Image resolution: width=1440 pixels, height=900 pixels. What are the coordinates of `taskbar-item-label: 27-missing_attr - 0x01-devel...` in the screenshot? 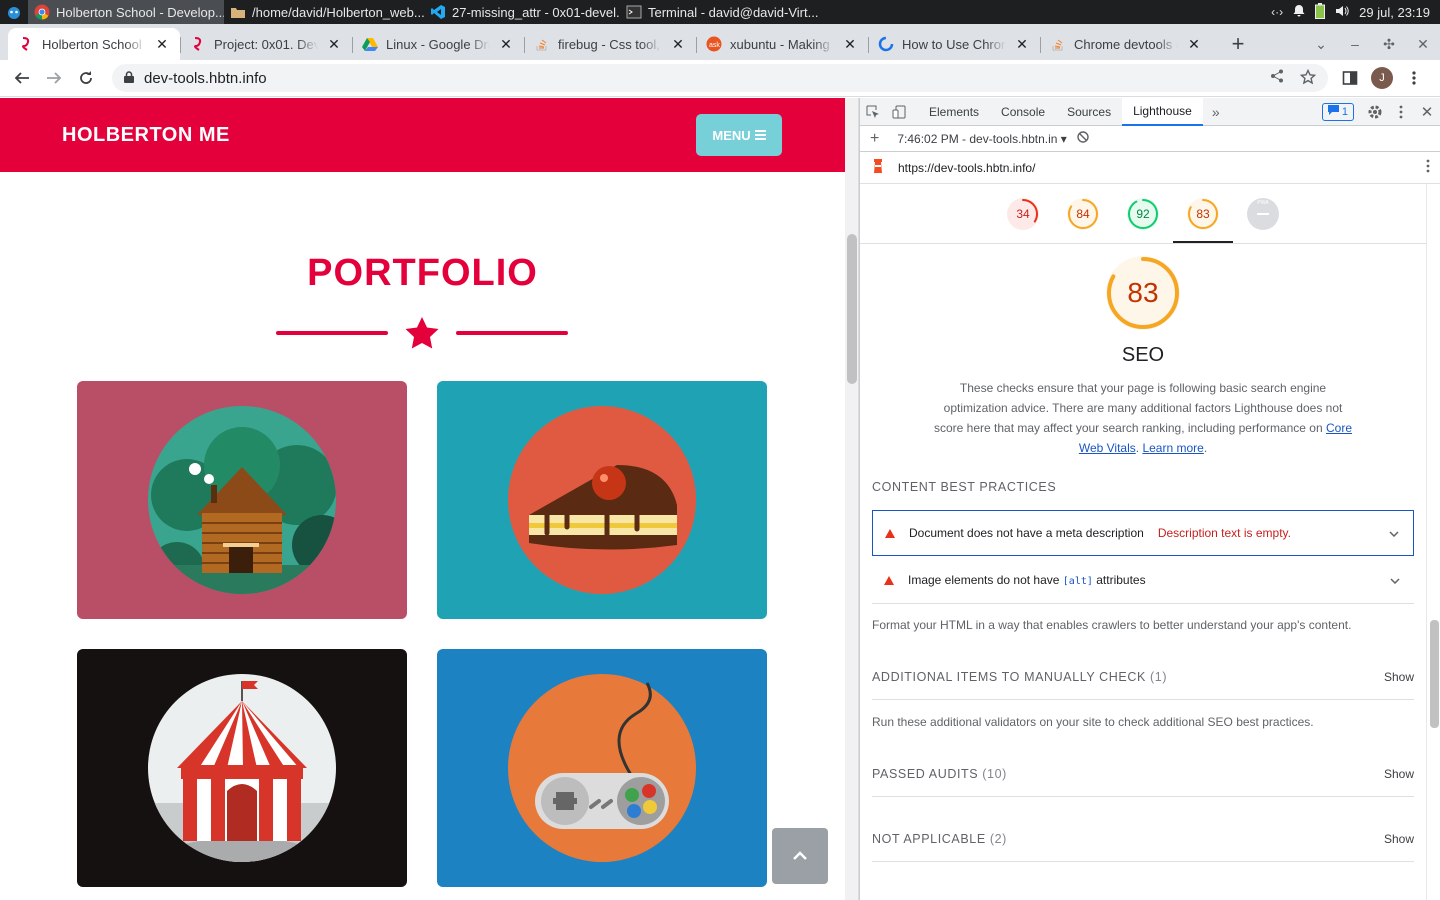 It's located at (536, 12).